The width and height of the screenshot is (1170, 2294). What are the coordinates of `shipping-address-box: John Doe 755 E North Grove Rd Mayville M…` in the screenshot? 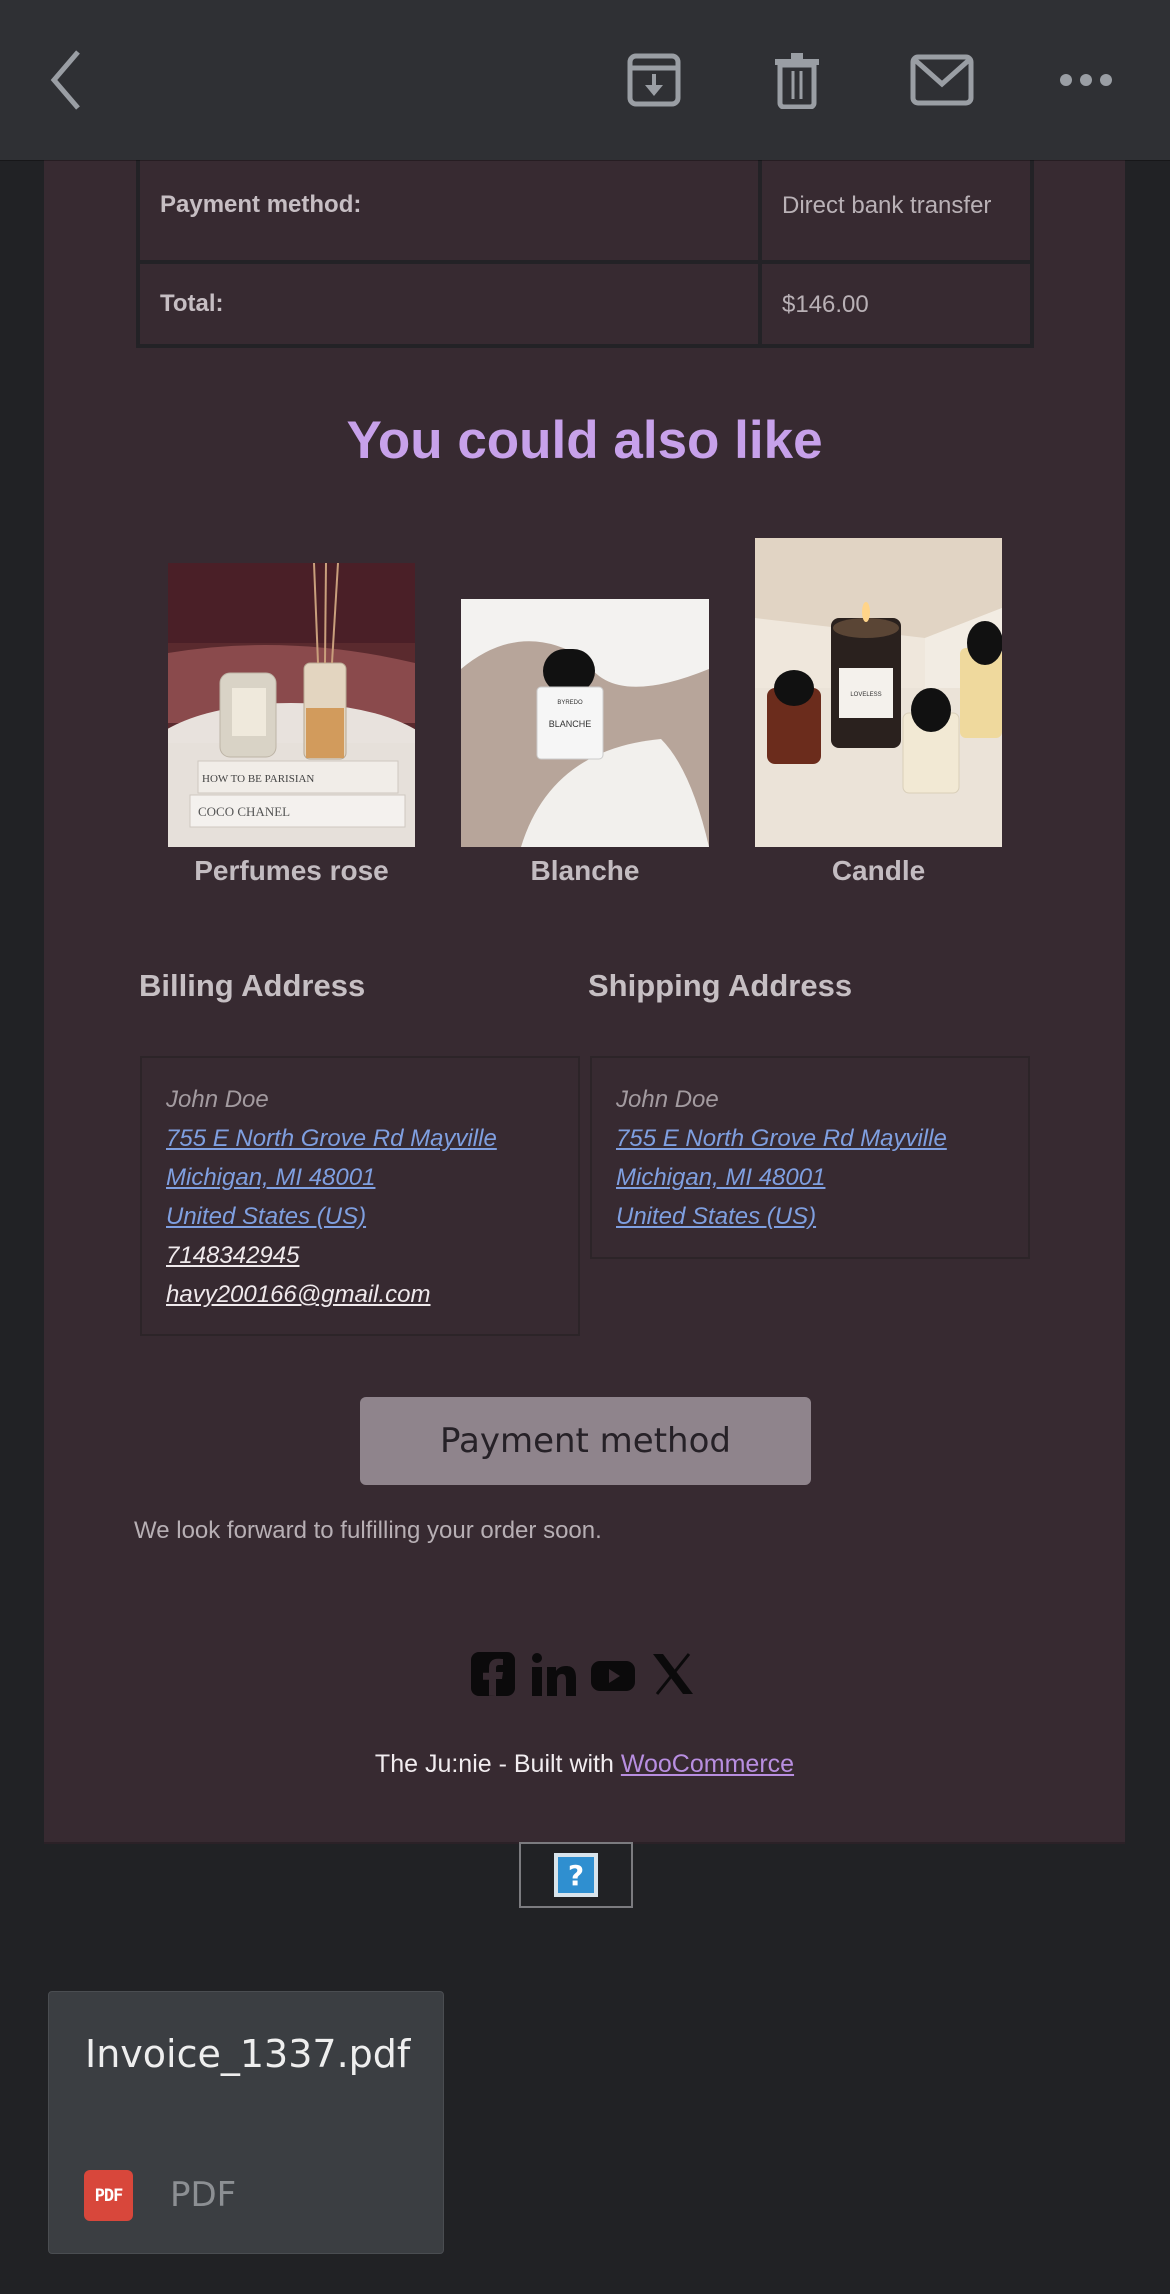 It's located at (810, 1157).